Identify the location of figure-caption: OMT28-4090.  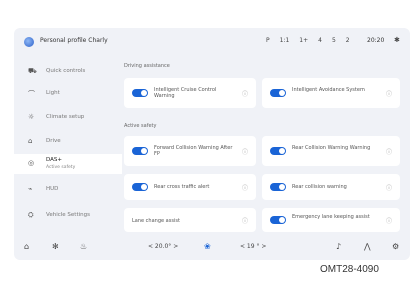
(349, 269).